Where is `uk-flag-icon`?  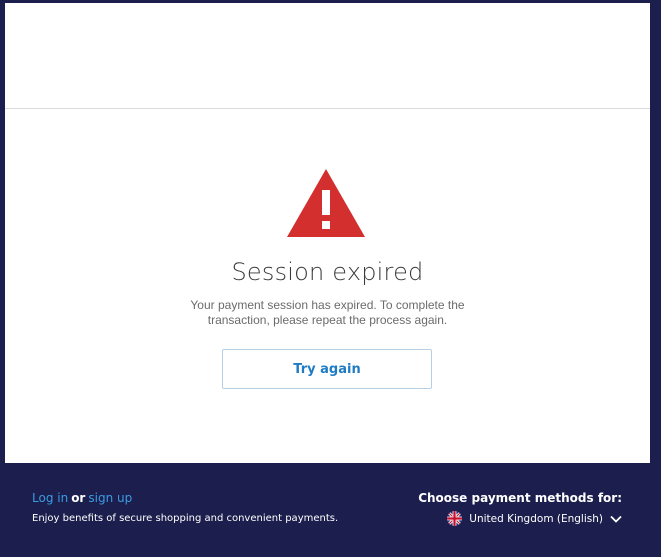
uk-flag-icon is located at coordinates (455, 518).